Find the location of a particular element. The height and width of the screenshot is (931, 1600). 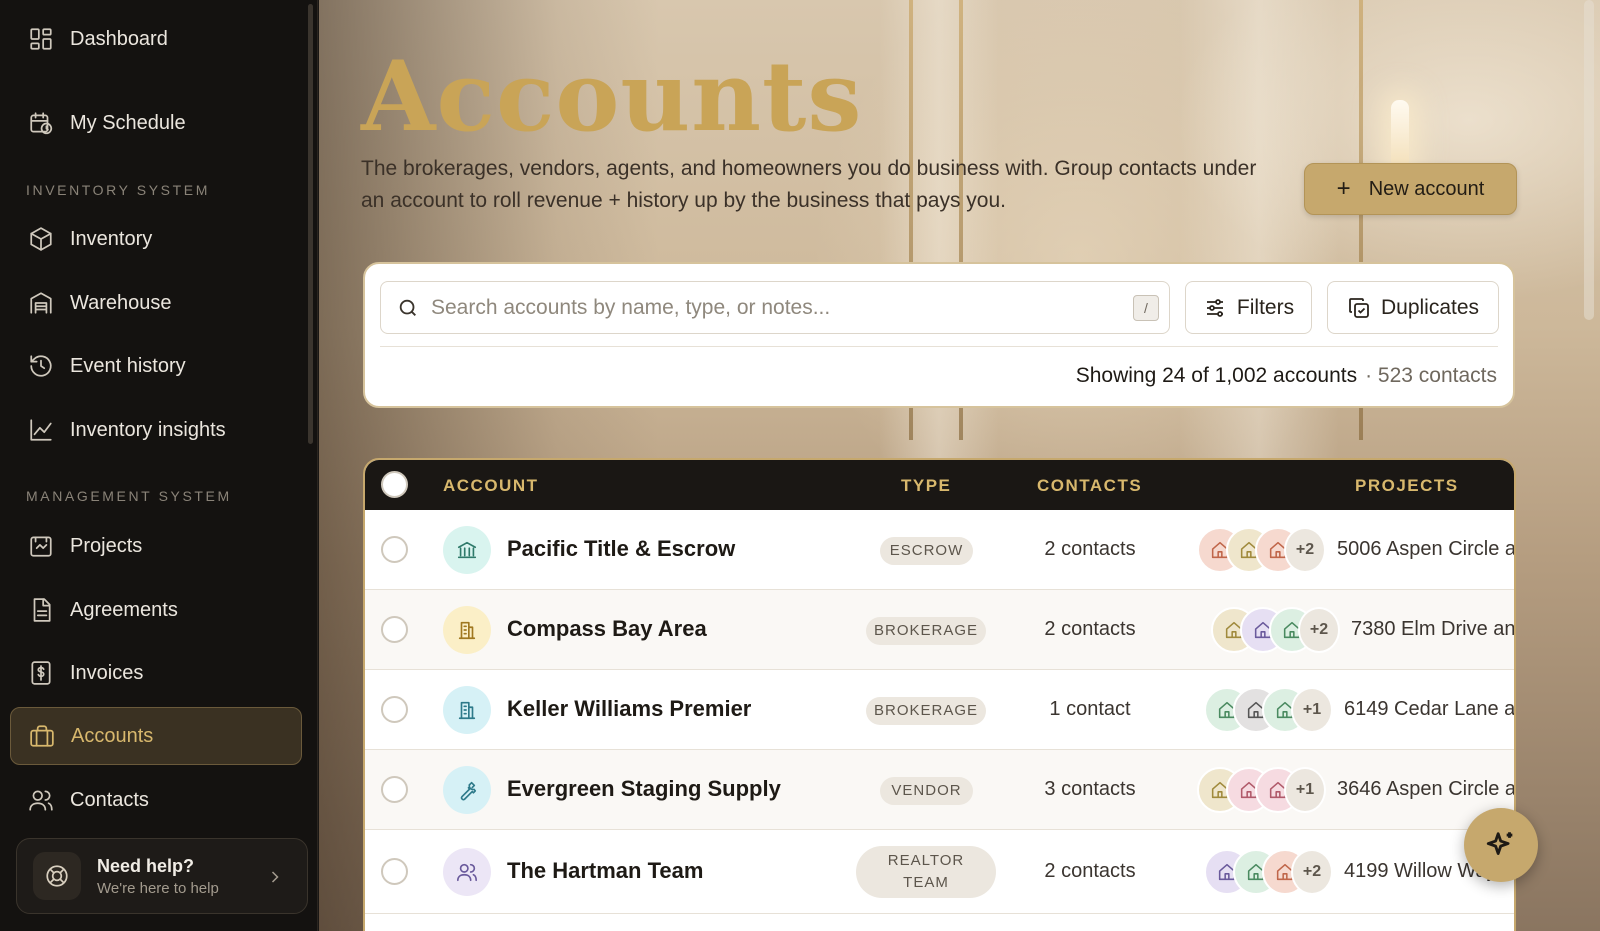

invoice-icon is located at coordinates (41, 673).